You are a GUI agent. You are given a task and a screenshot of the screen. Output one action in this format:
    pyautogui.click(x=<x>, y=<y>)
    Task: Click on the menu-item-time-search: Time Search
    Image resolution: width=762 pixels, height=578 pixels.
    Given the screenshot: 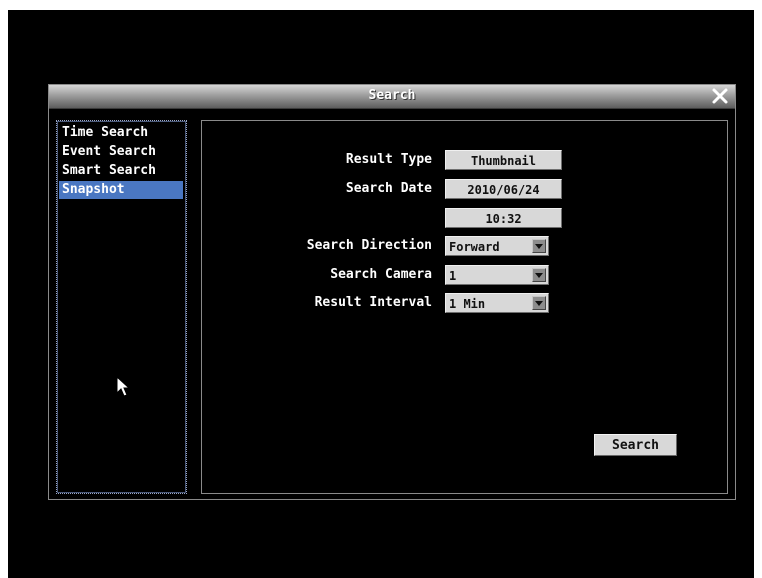 What is the action you would take?
    pyautogui.click(x=121, y=133)
    